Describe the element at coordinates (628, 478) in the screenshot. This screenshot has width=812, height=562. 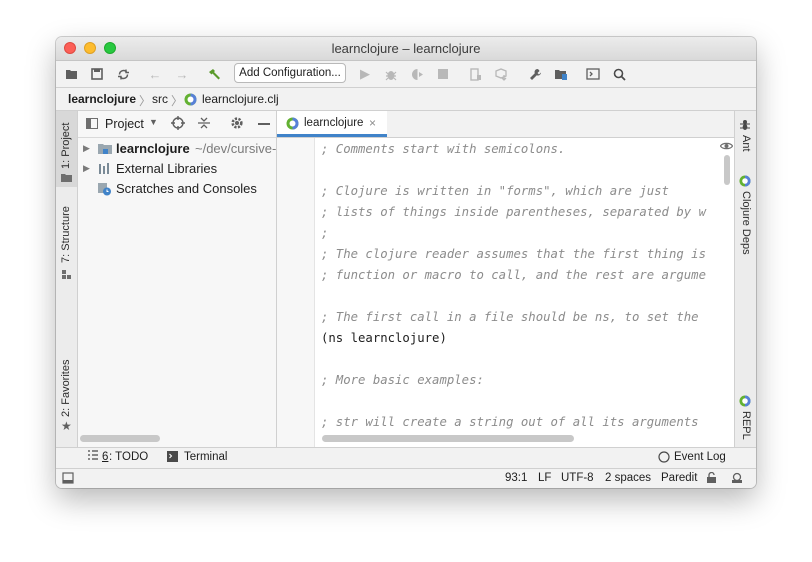
I see `indent-setting: 2 spaces` at that location.